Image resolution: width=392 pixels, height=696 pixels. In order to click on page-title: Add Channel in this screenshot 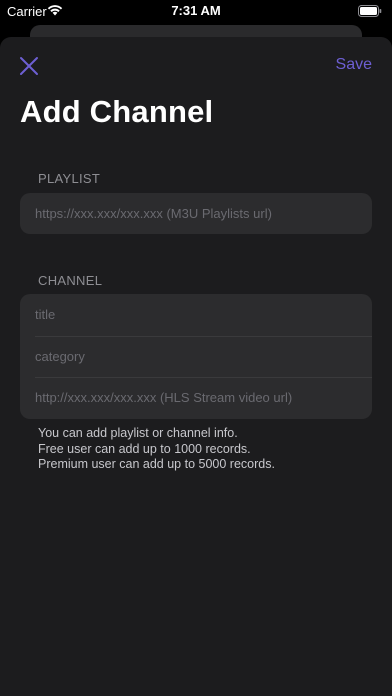, I will do `click(117, 111)`.